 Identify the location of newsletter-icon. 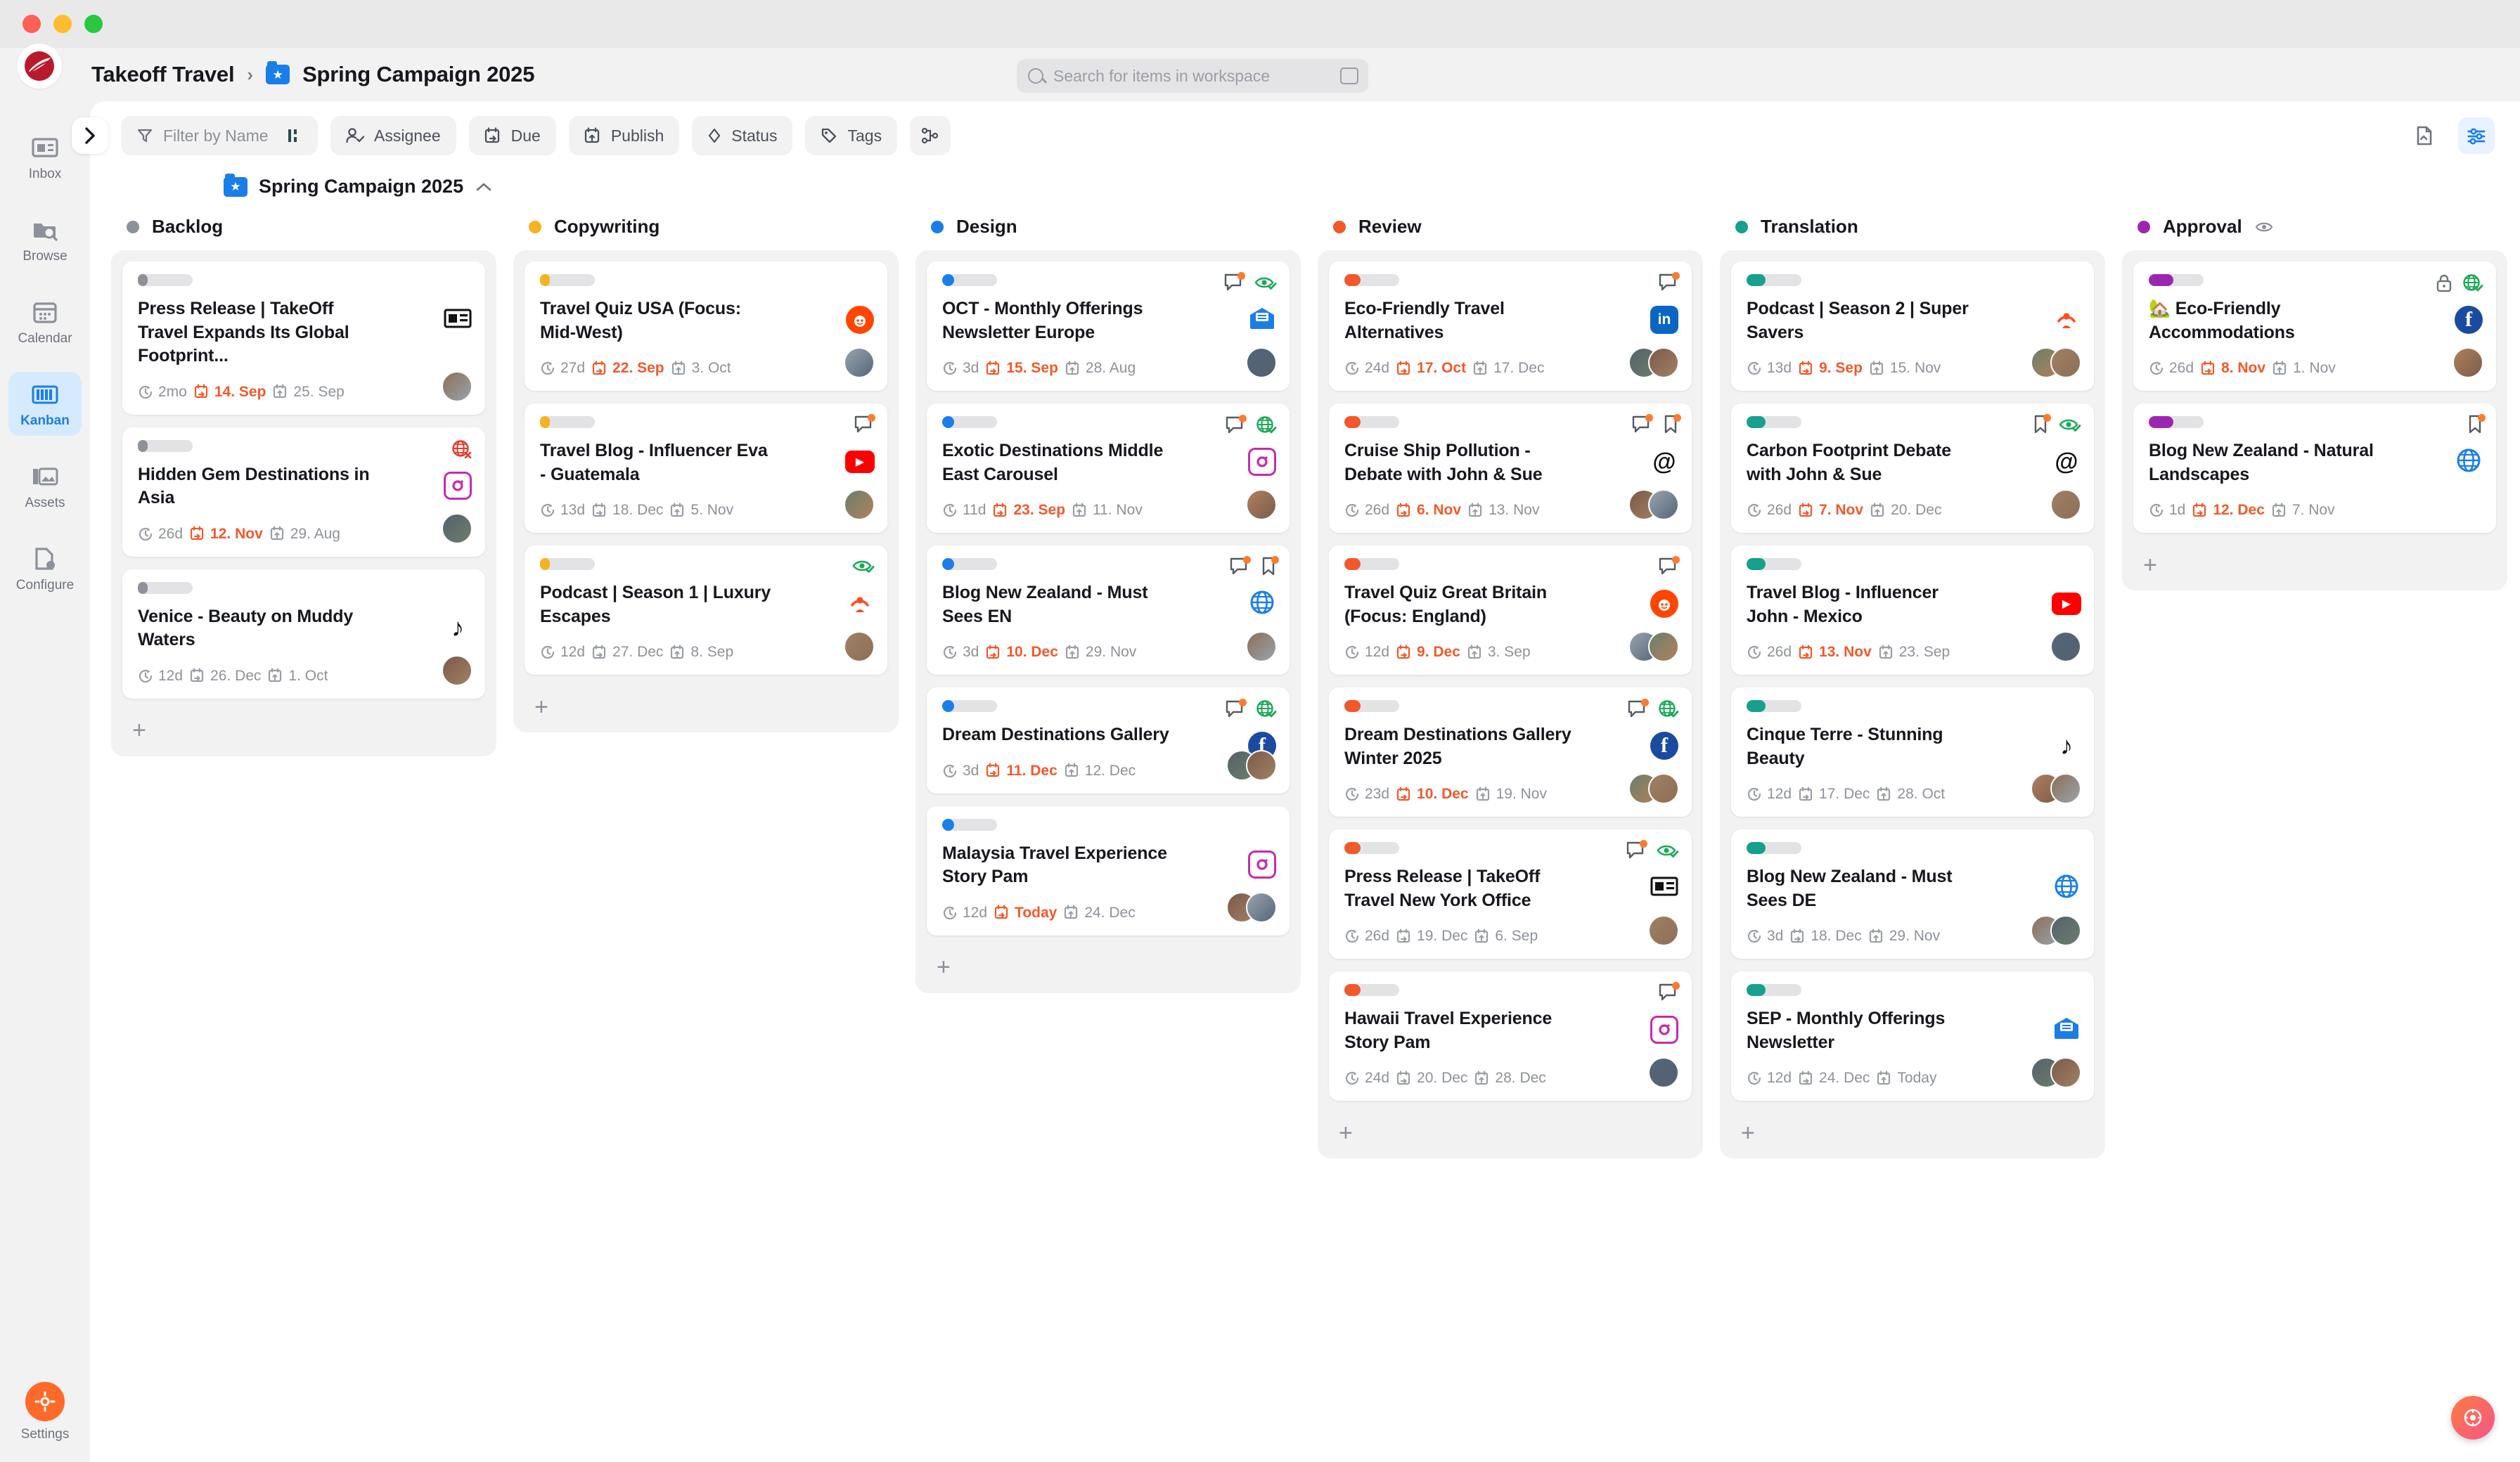
(2066, 1030).